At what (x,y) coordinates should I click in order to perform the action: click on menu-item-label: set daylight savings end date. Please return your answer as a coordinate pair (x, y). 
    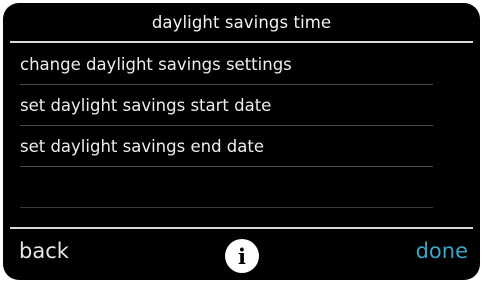
    Looking at the image, I should click on (142, 146).